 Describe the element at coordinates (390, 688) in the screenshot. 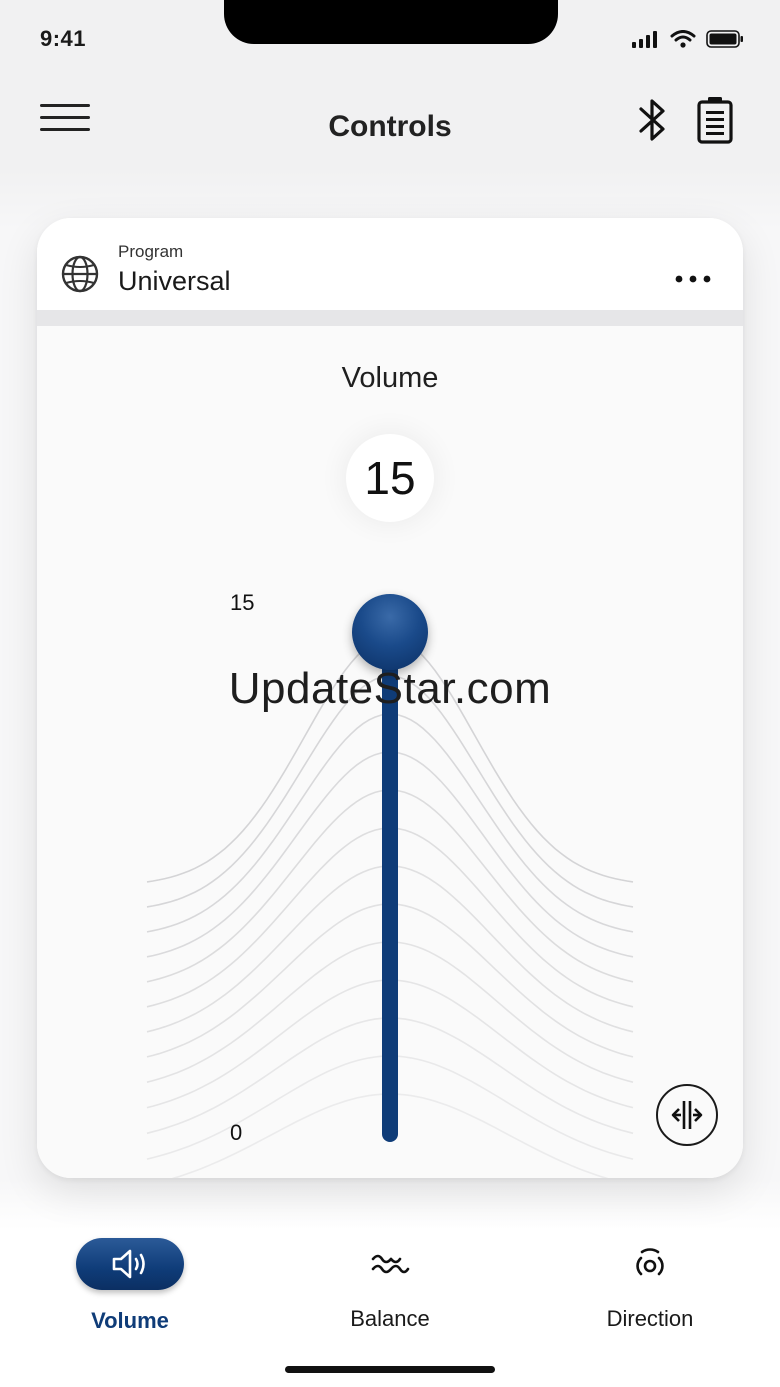

I see `watermark: UpdateStar.com` at that location.